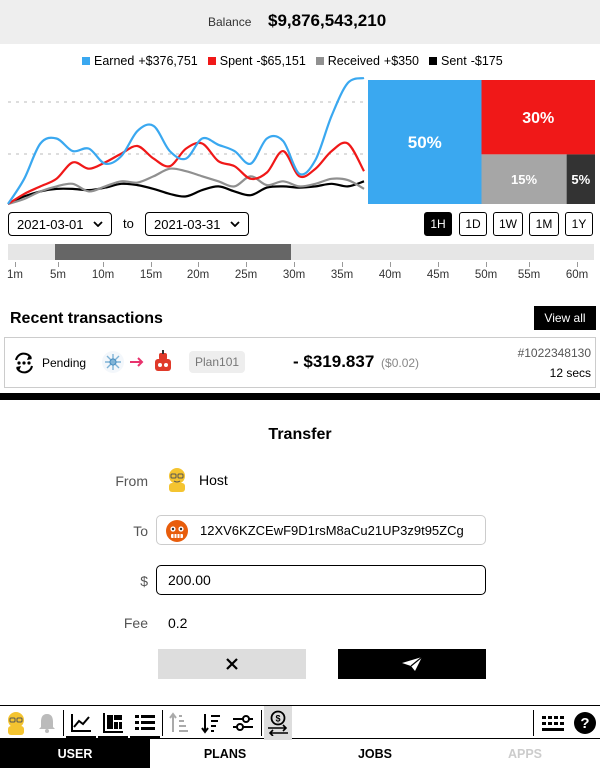 This screenshot has width=600, height=768. I want to click on close-icon, so click(232, 664).